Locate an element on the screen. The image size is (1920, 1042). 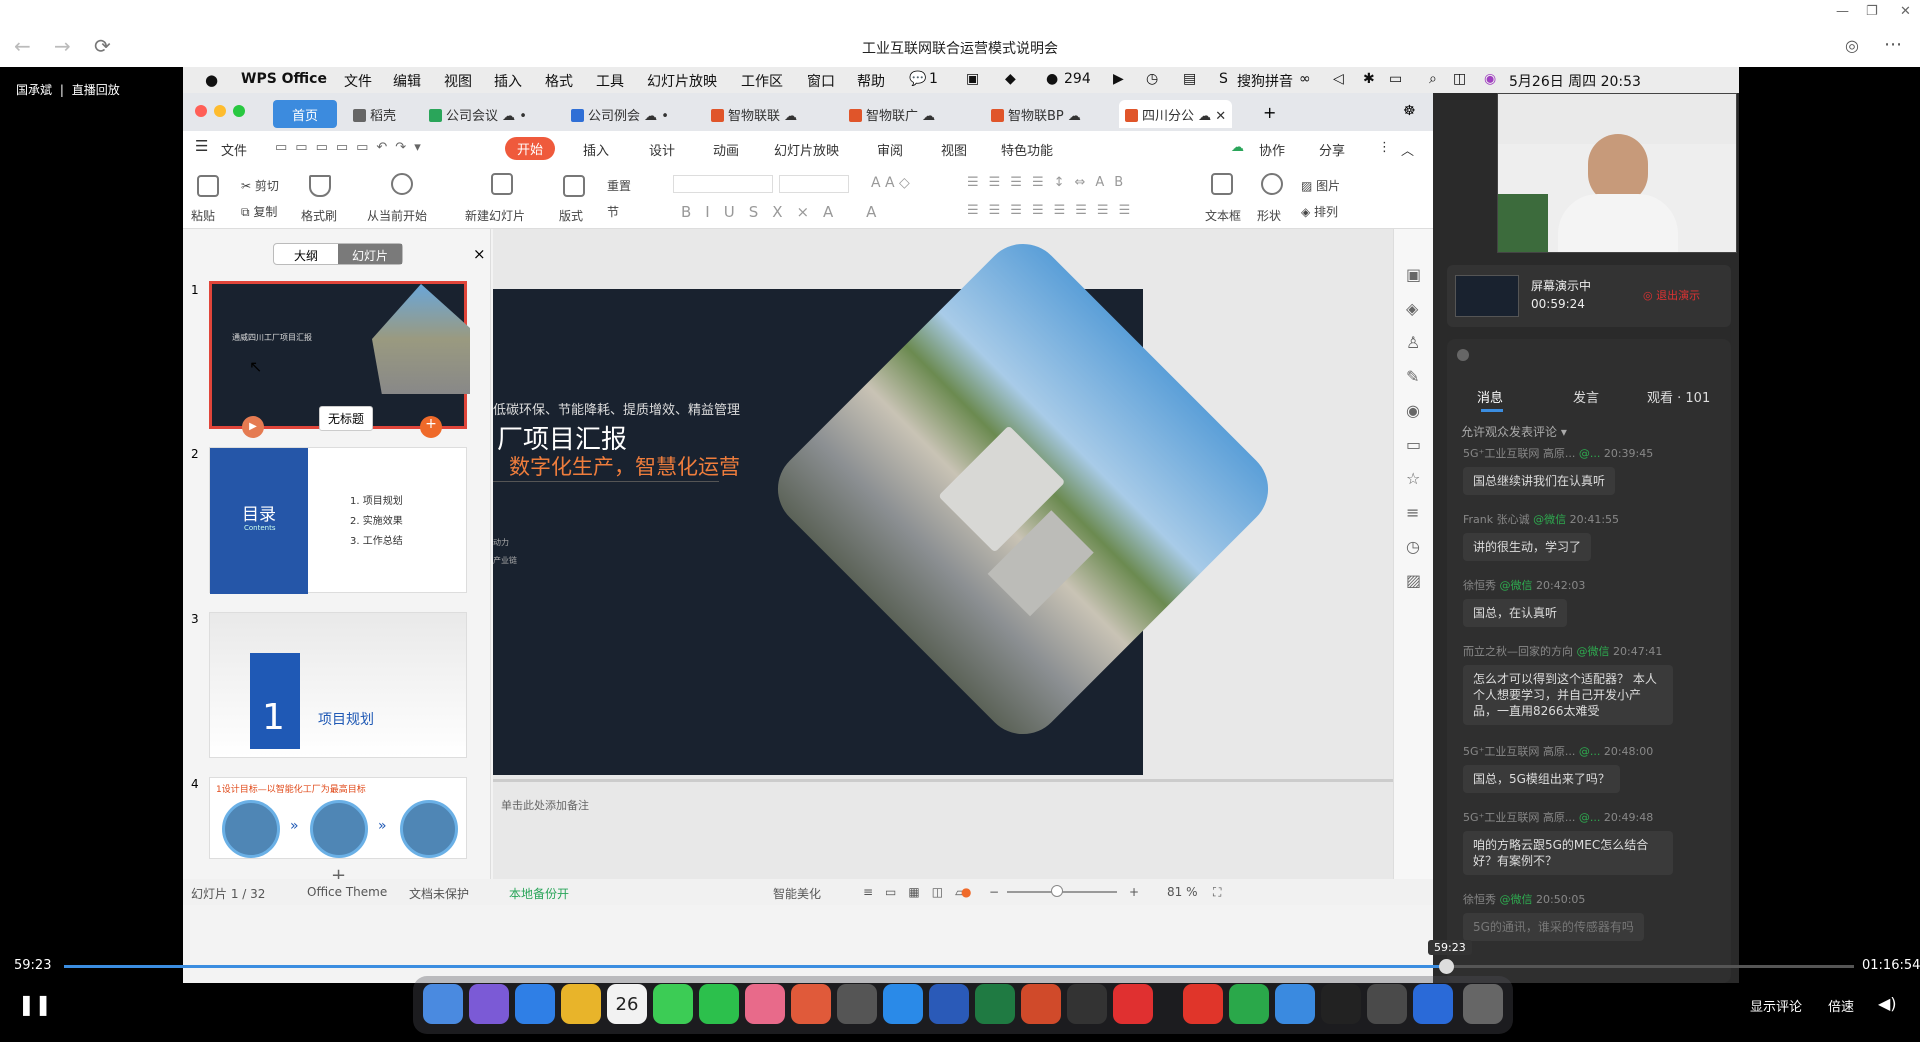
tab-insert: 插入 is located at coordinates (596, 149).